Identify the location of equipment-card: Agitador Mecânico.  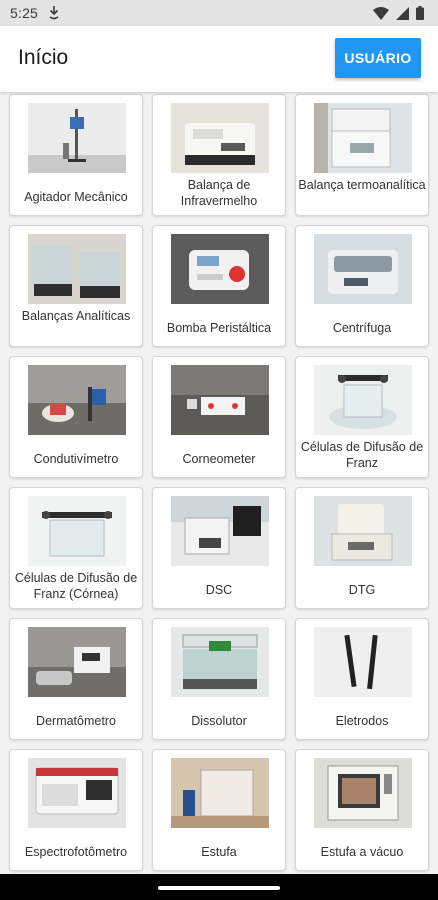
(76, 155).